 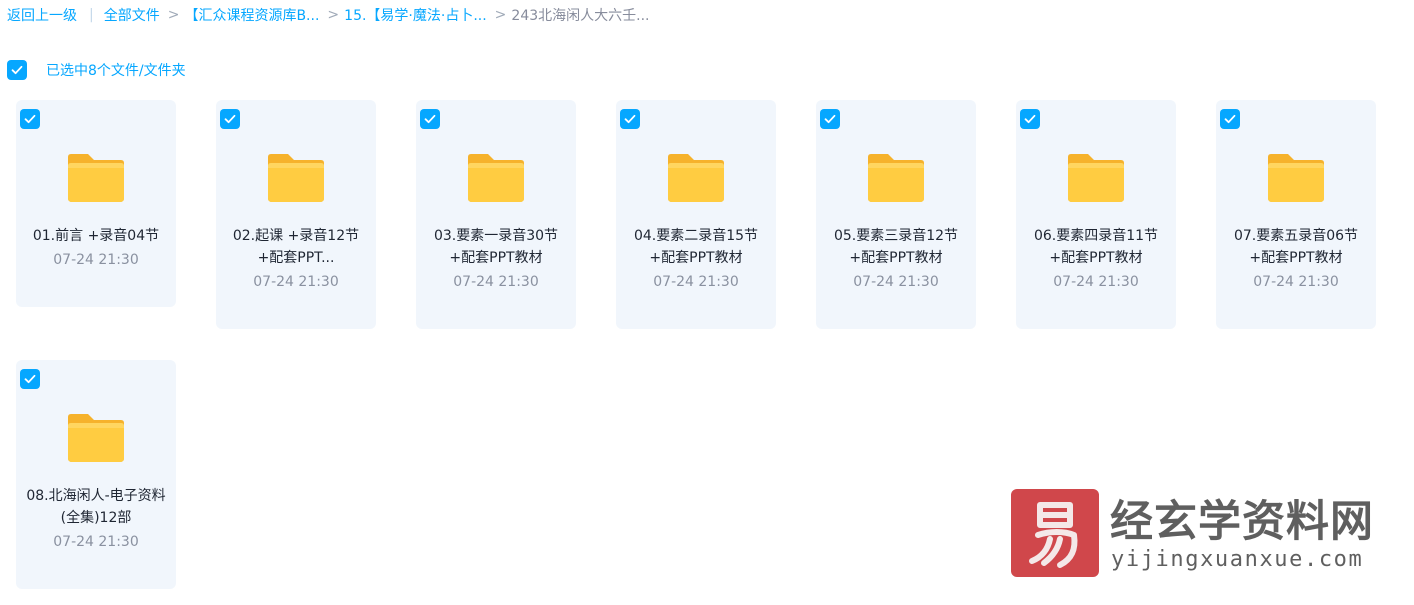 I want to click on folder-card: 02.起课 +录音12节+配套PPT... 07-24 21:30, so click(x=296, y=214).